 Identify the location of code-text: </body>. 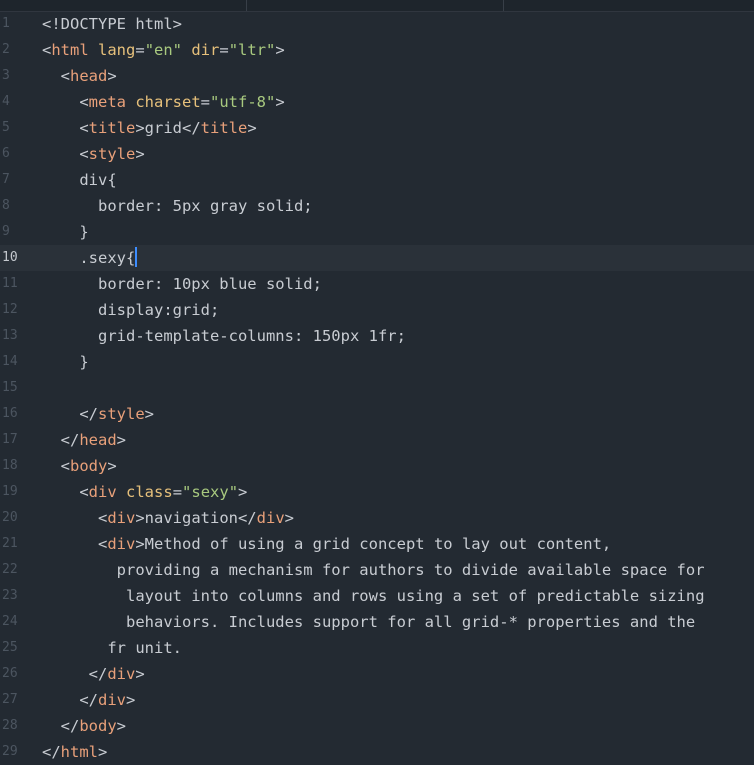
(84, 726).